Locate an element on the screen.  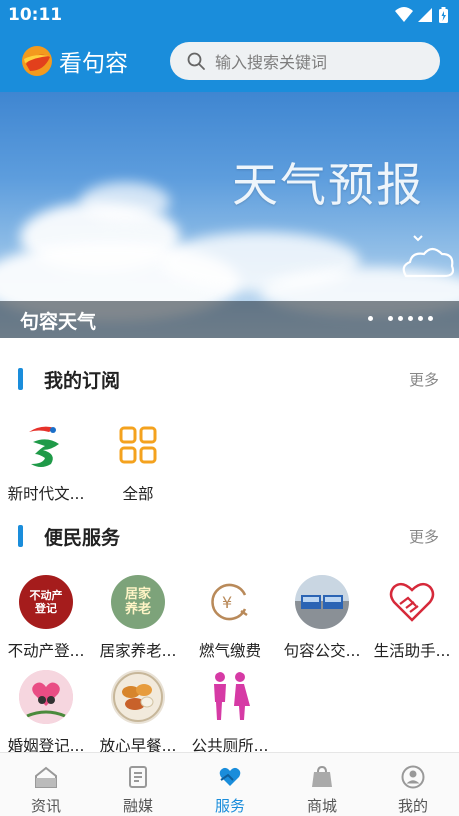
search-placeholder: 输入搜索关键词 is located at coordinates (271, 62).